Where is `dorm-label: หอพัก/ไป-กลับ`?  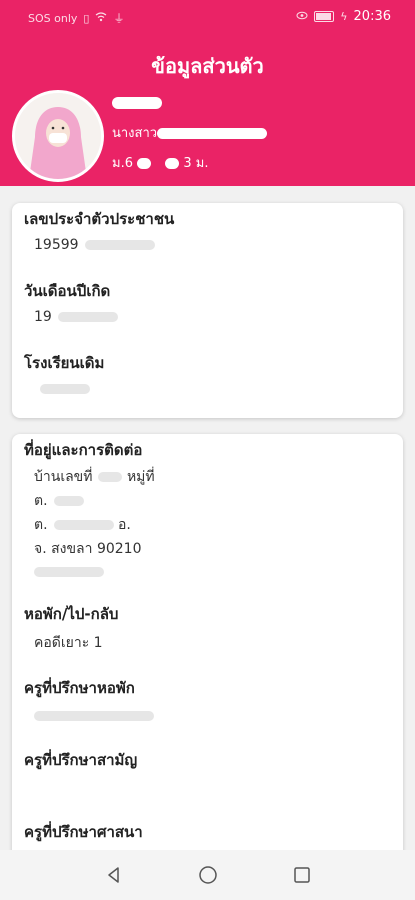 dorm-label: หอพัก/ไป-กลับ is located at coordinates (71, 614).